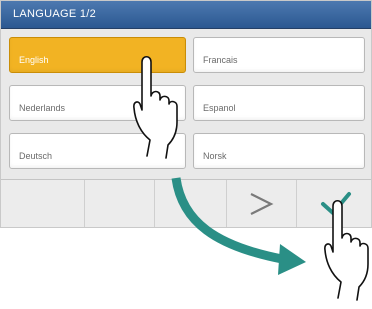 This screenshot has height=309, width=372. I want to click on language-nederlands-button: Nederlands, so click(97, 103).